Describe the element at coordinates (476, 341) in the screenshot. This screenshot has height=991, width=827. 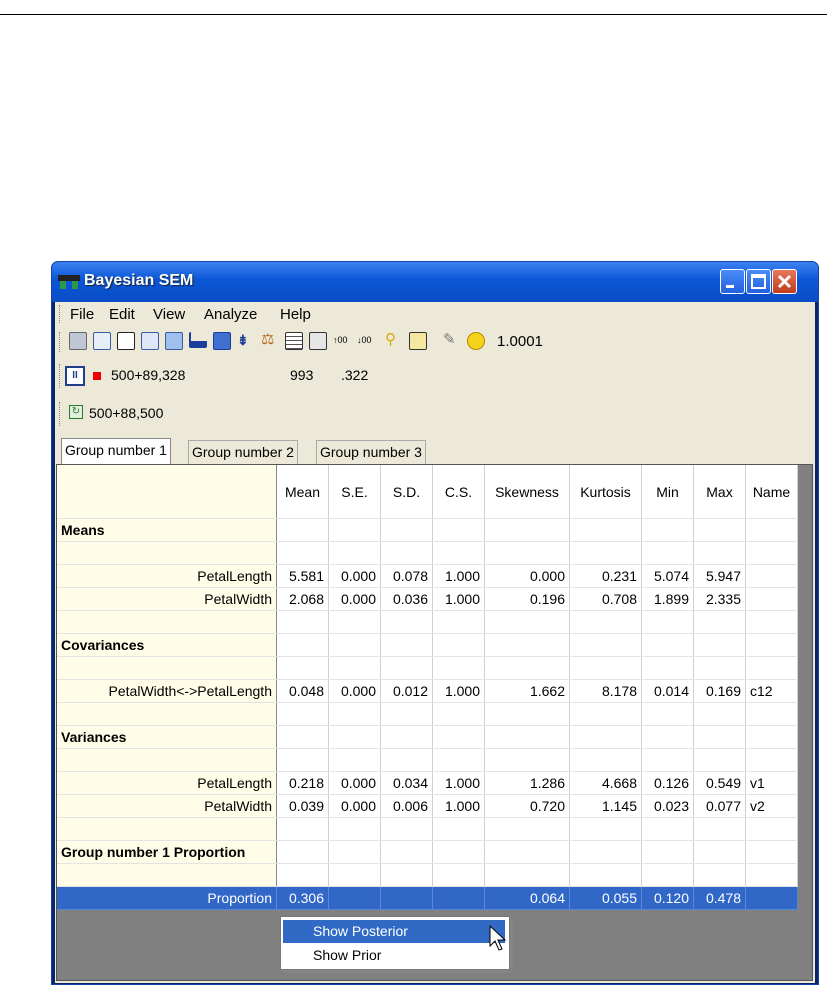
I see `smiley-icon` at that location.